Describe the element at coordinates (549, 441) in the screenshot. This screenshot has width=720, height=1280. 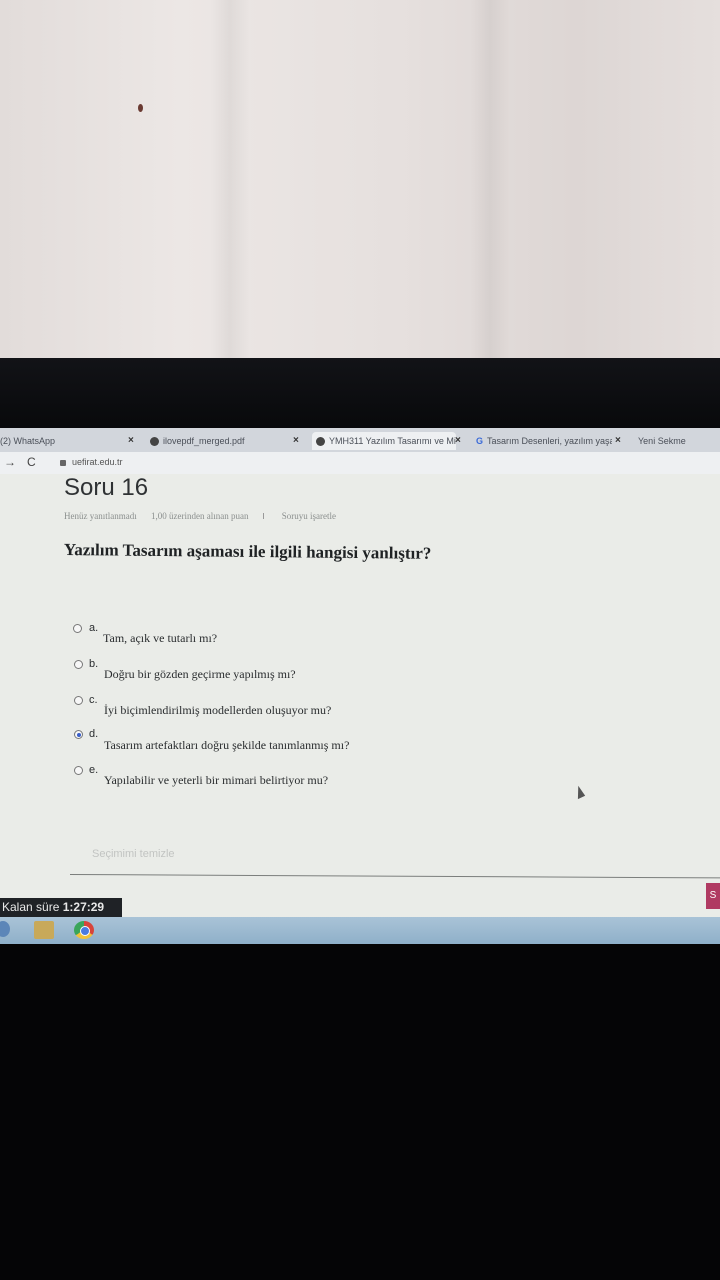
I see `tab-label: Tasarım Desenleri, yazılım yaşam` at that location.